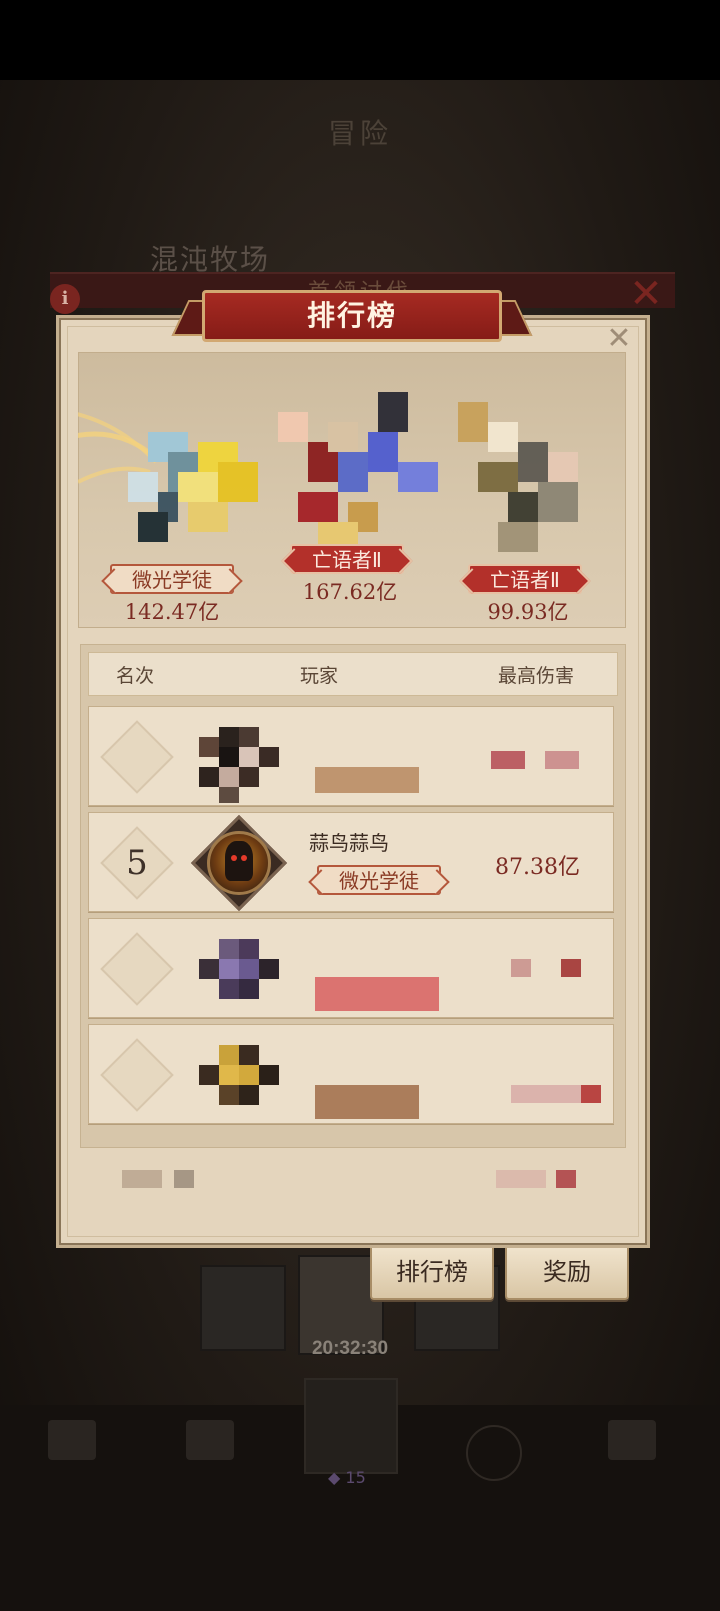  Describe the element at coordinates (355, 1477) in the screenshot. I see `crystal-count-value: 15` at that location.